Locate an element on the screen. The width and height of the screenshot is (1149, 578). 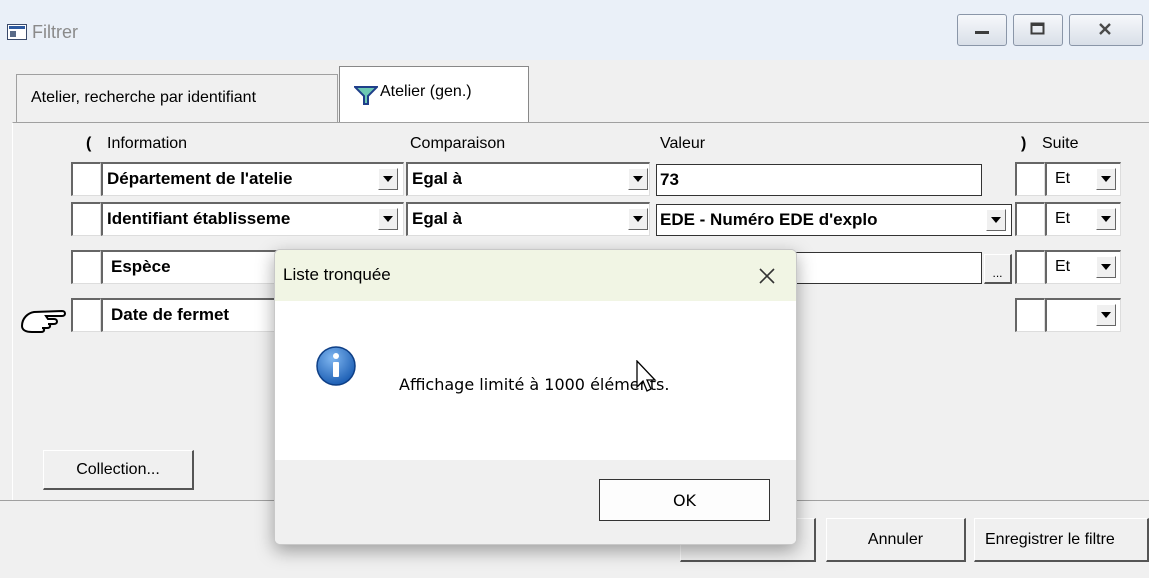
enregistrer-filtre-button: Enregistrer le filtre is located at coordinates (1061, 540).